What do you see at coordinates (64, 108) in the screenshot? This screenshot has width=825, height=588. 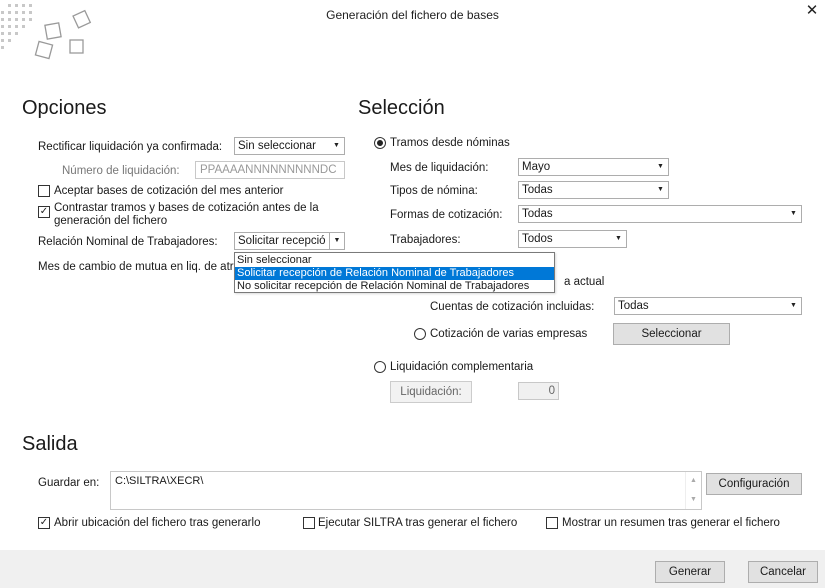 I see `opciones-heading: Opciones` at bounding box center [64, 108].